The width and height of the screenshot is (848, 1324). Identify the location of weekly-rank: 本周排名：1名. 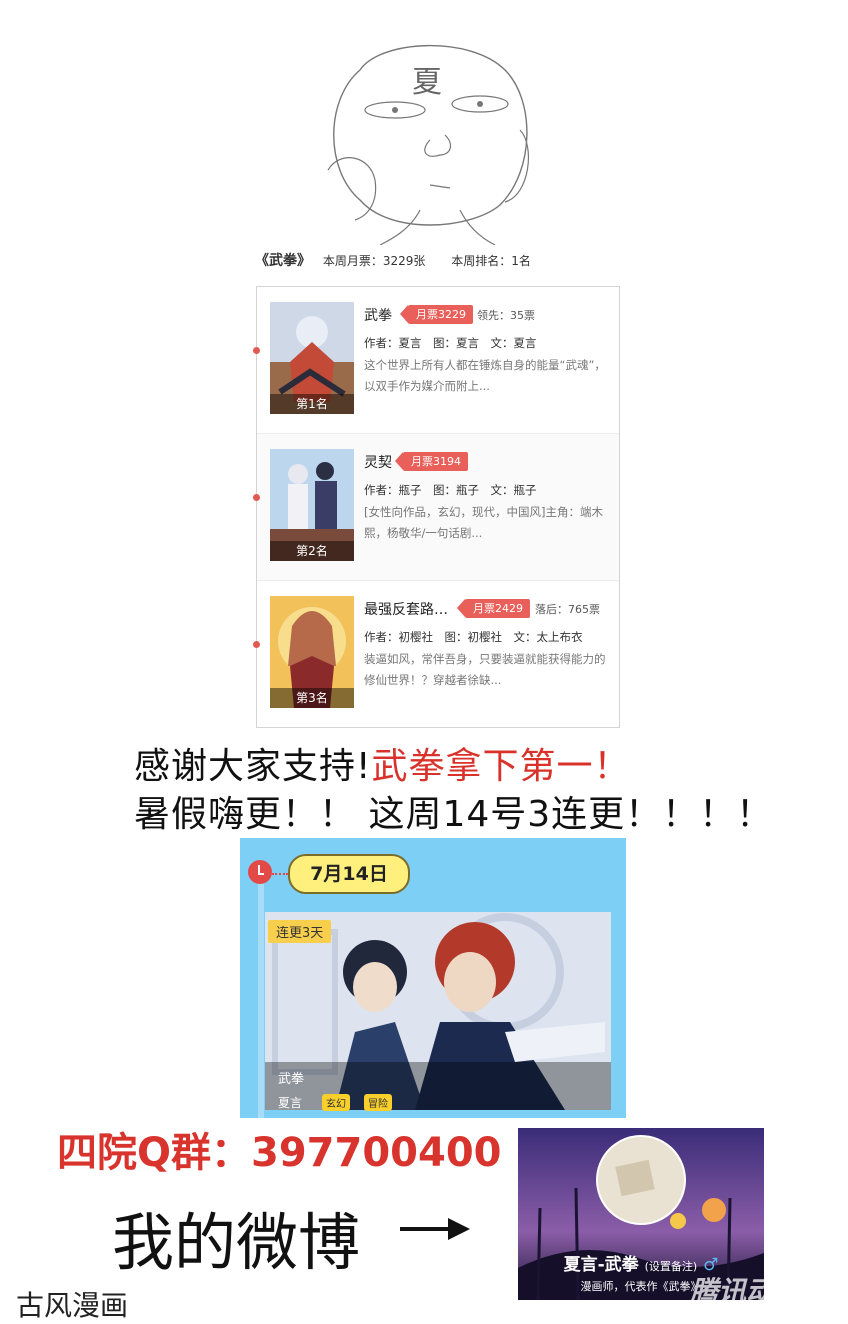
(491, 261).